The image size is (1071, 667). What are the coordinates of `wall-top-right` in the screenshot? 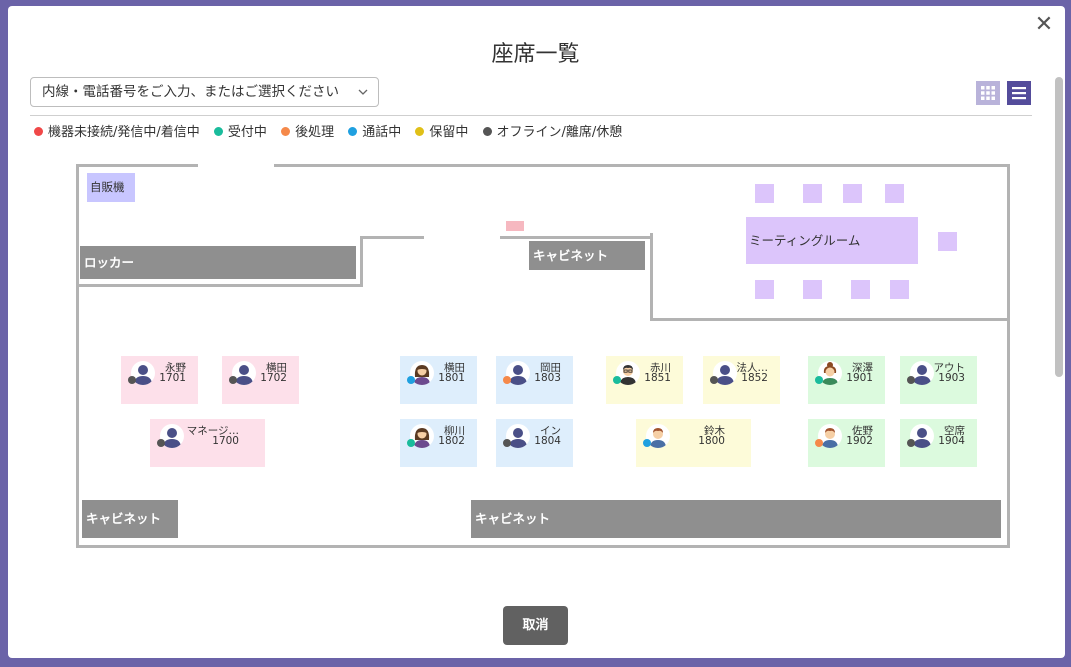 It's located at (642, 165).